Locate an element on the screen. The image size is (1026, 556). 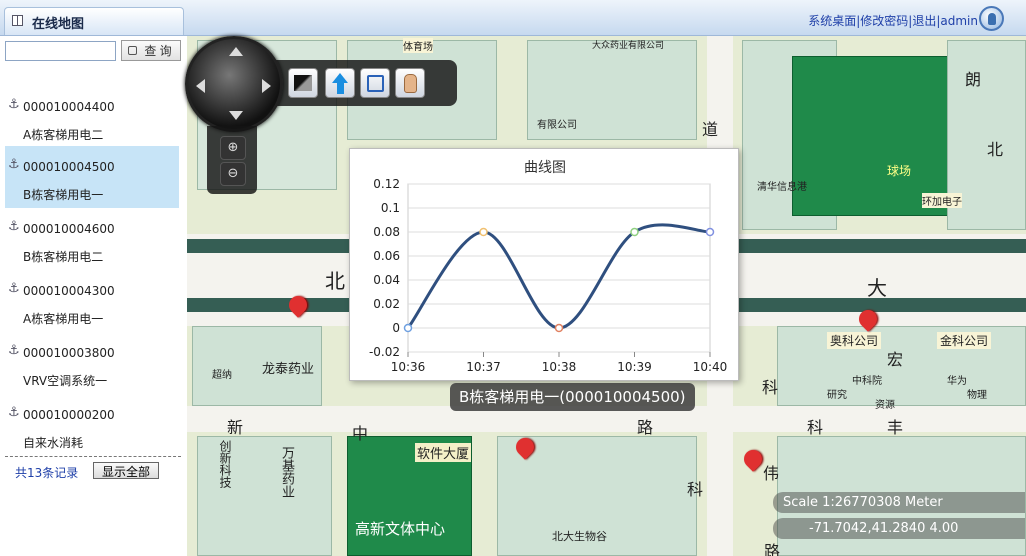
chart-title: 曲线图 is located at coordinates (545, 168).